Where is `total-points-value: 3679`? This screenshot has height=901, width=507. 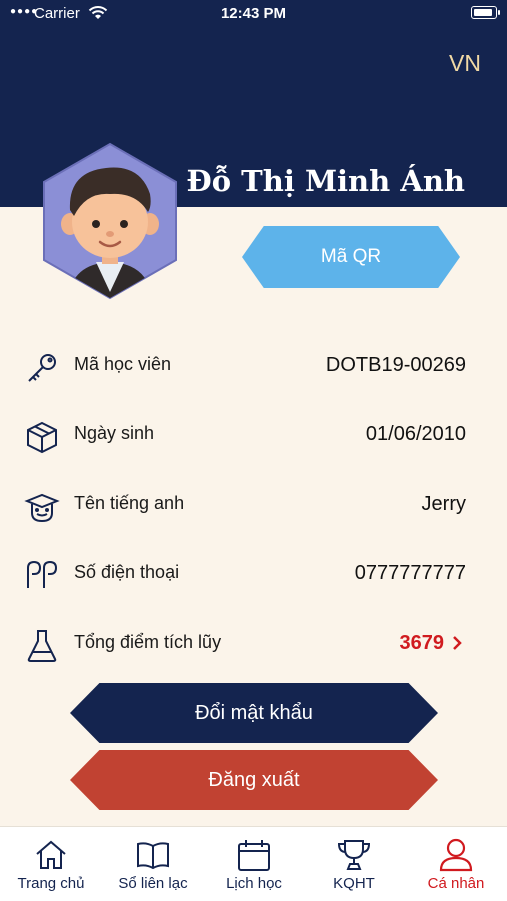
total-points-value: 3679 is located at coordinates (422, 643).